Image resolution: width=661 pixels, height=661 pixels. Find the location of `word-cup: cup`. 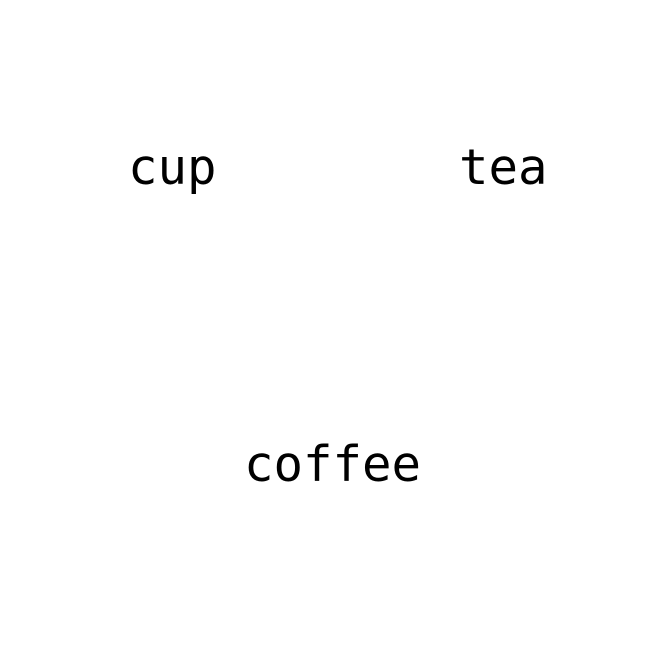

word-cup: cup is located at coordinates (172, 167).